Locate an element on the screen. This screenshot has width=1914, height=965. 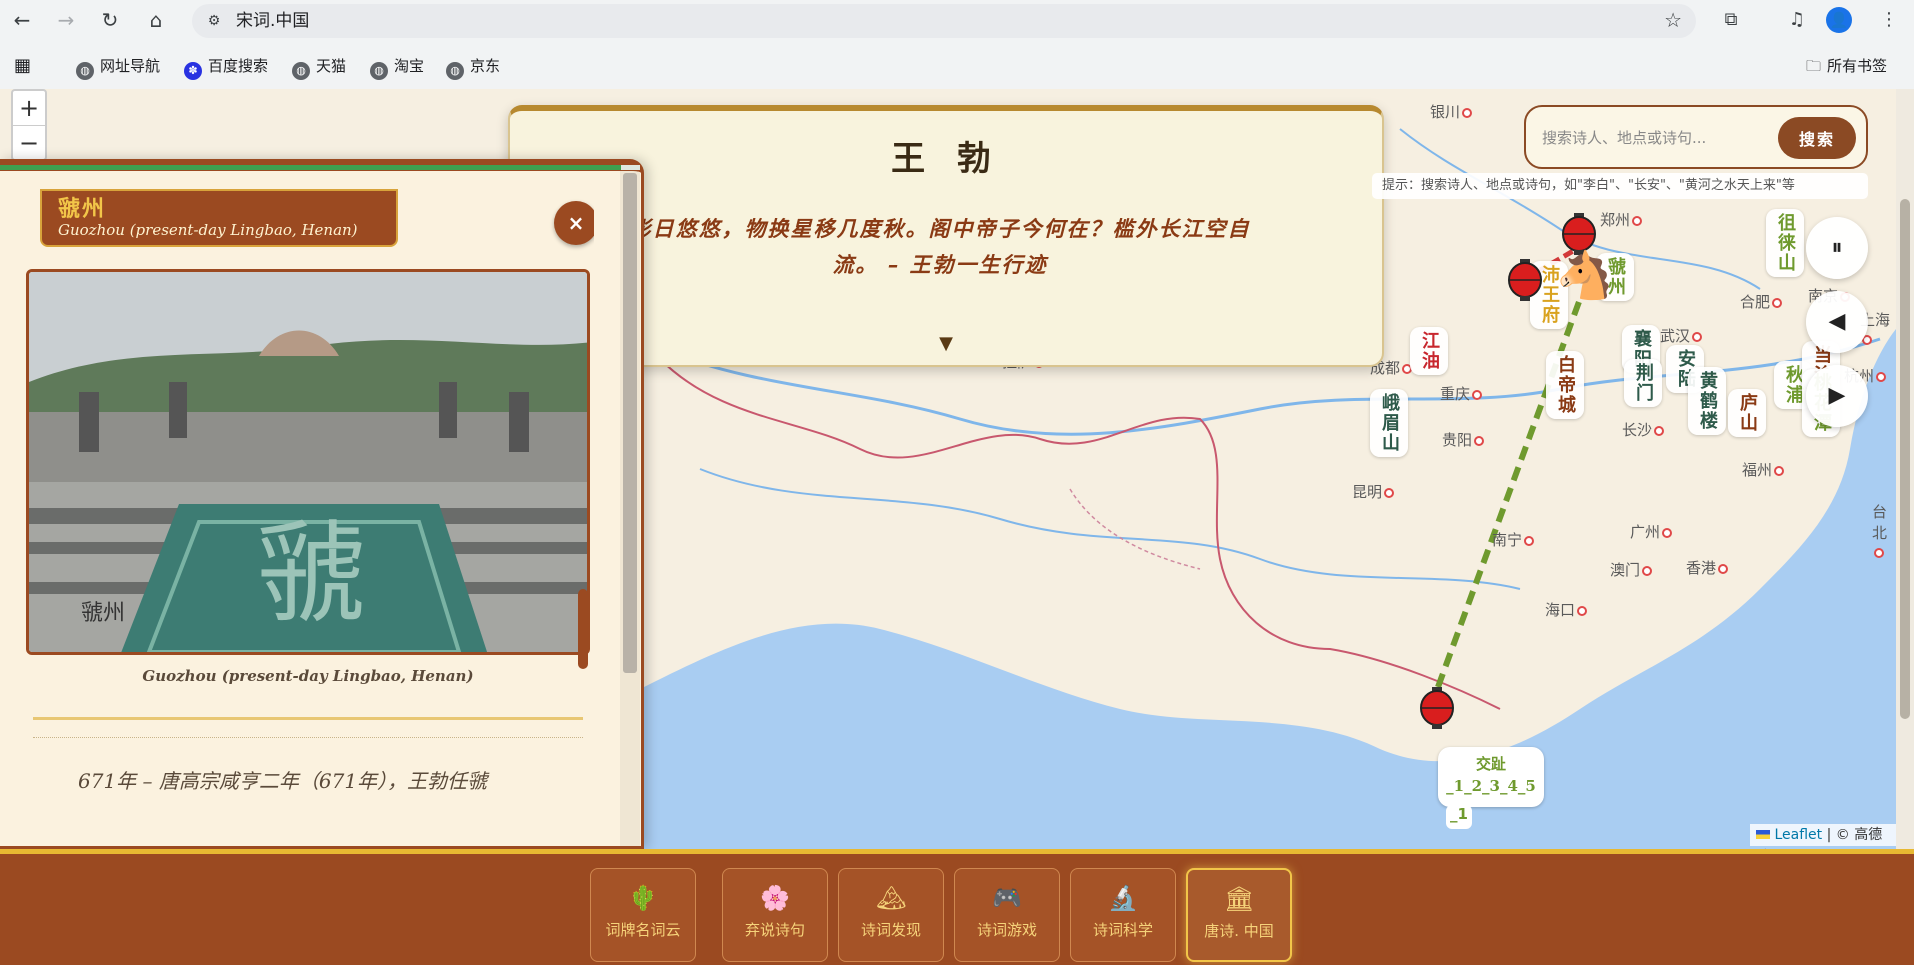
search-hint: 提示：搜索诗人、地点或诗句，如"李白"、"长安"、"黄河之水天上来"等 is located at coordinates (1620, 186).